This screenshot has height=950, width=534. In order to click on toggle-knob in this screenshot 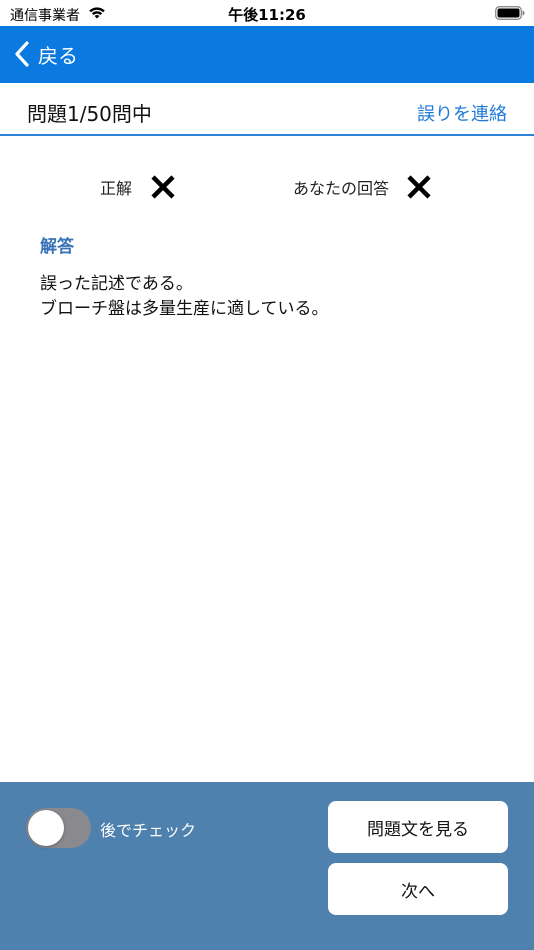, I will do `click(46, 828)`.